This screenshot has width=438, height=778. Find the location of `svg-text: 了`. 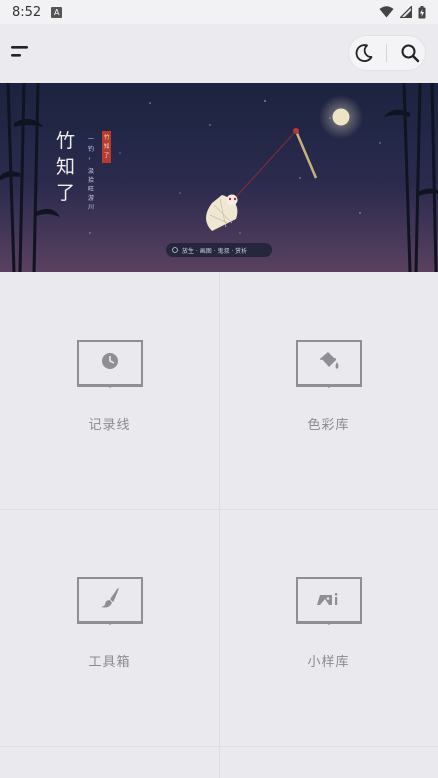

svg-text: 了 is located at coordinates (107, 155).